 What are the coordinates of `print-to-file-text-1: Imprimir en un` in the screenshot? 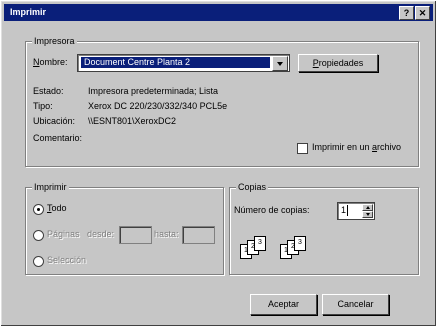 It's located at (342, 147).